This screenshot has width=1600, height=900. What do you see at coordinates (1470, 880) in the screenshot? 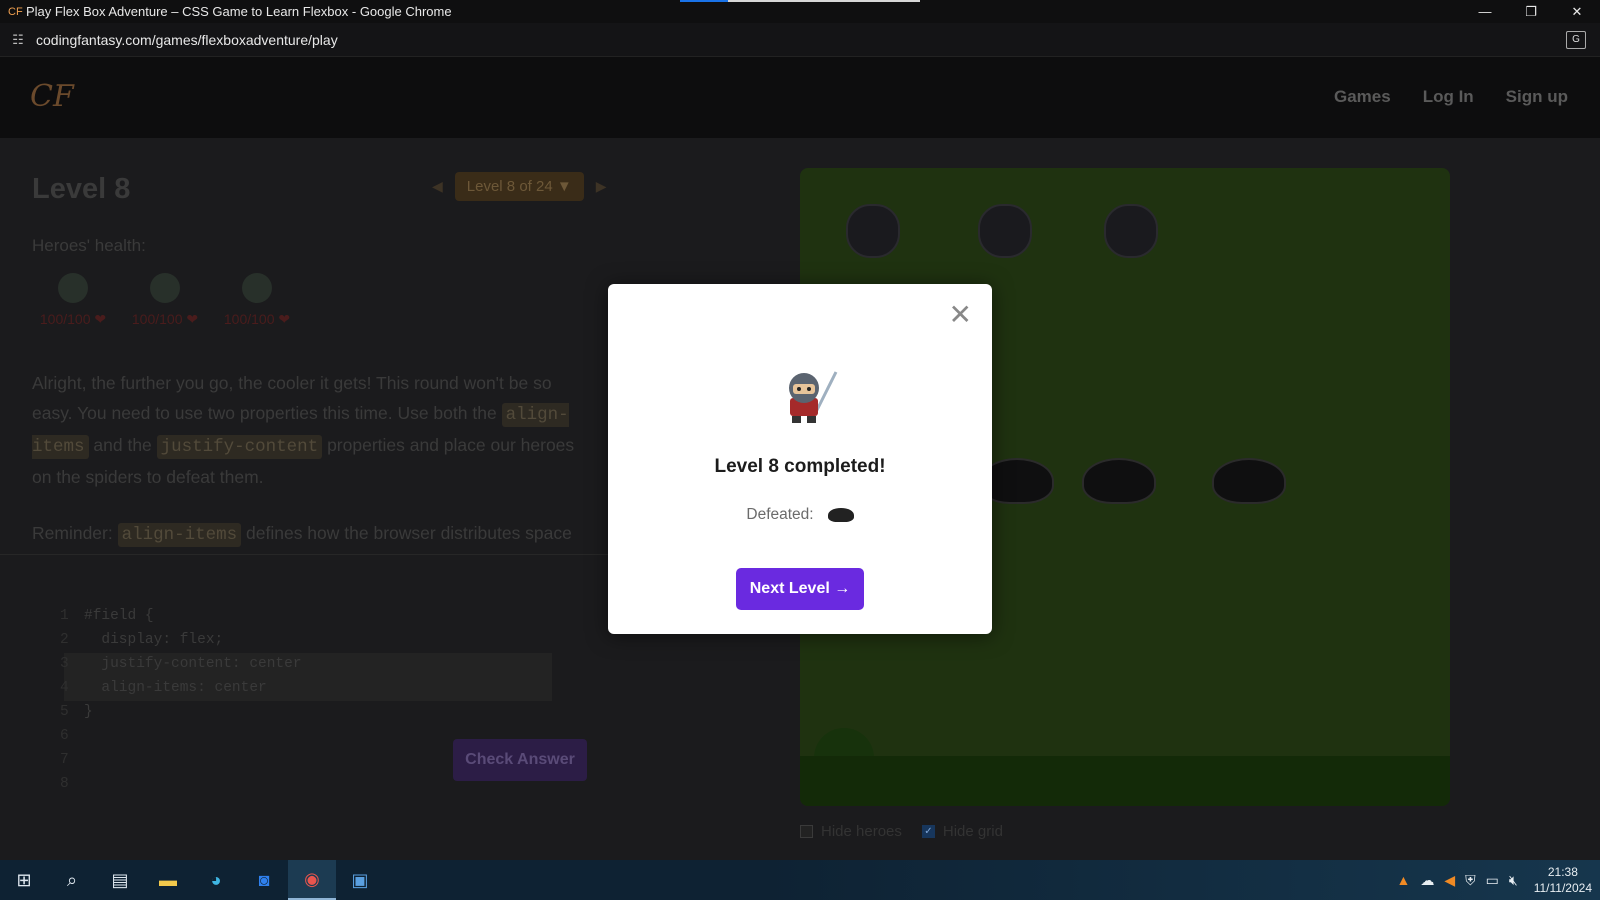
I see `security-icon: ⛨` at bounding box center [1470, 880].